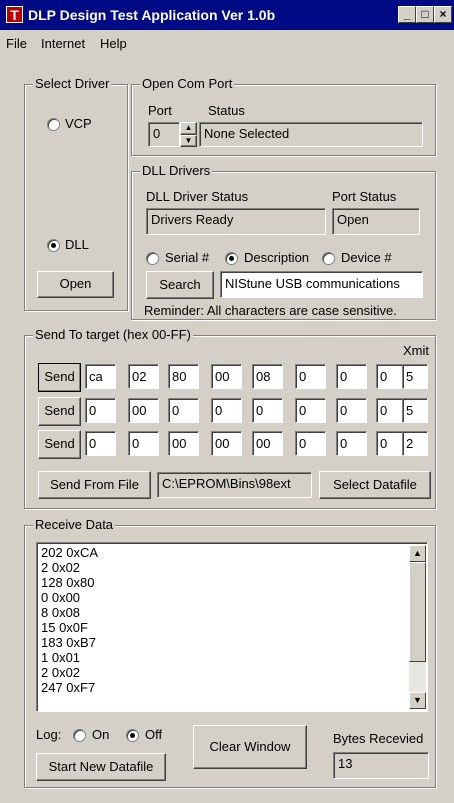 The height and width of the screenshot is (803, 454). What do you see at coordinates (381, 765) in the screenshot?
I see `bytes-received-value: 13` at bounding box center [381, 765].